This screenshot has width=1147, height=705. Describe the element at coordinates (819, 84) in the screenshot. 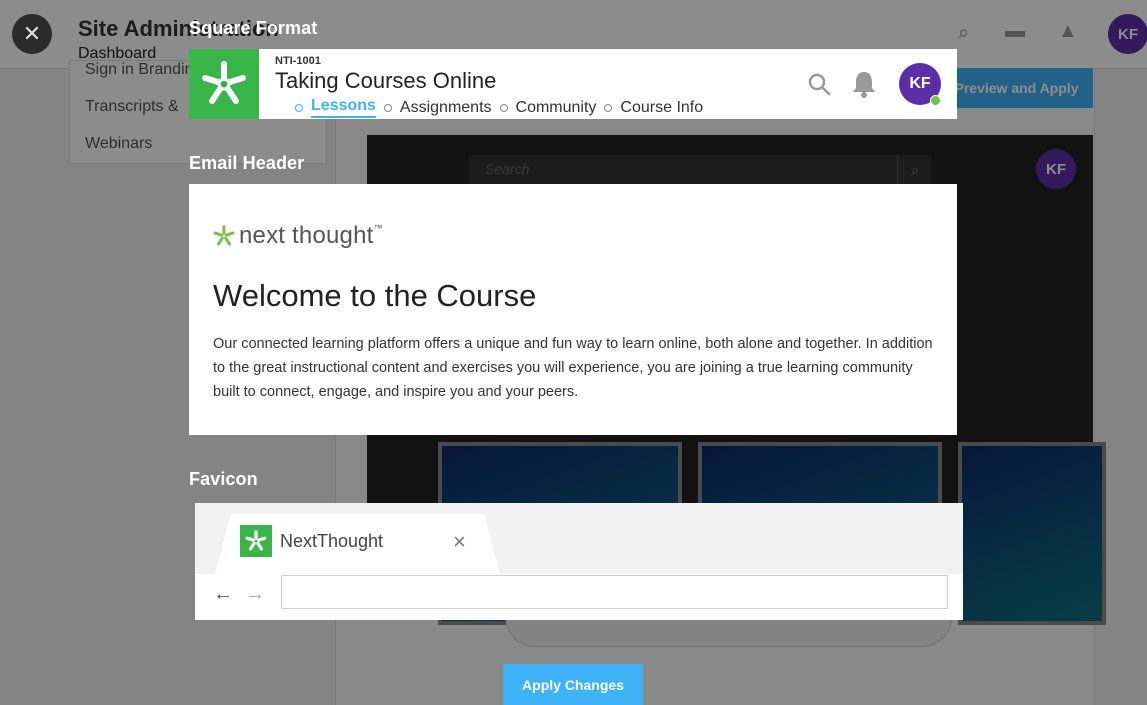

I see `search-icon` at that location.